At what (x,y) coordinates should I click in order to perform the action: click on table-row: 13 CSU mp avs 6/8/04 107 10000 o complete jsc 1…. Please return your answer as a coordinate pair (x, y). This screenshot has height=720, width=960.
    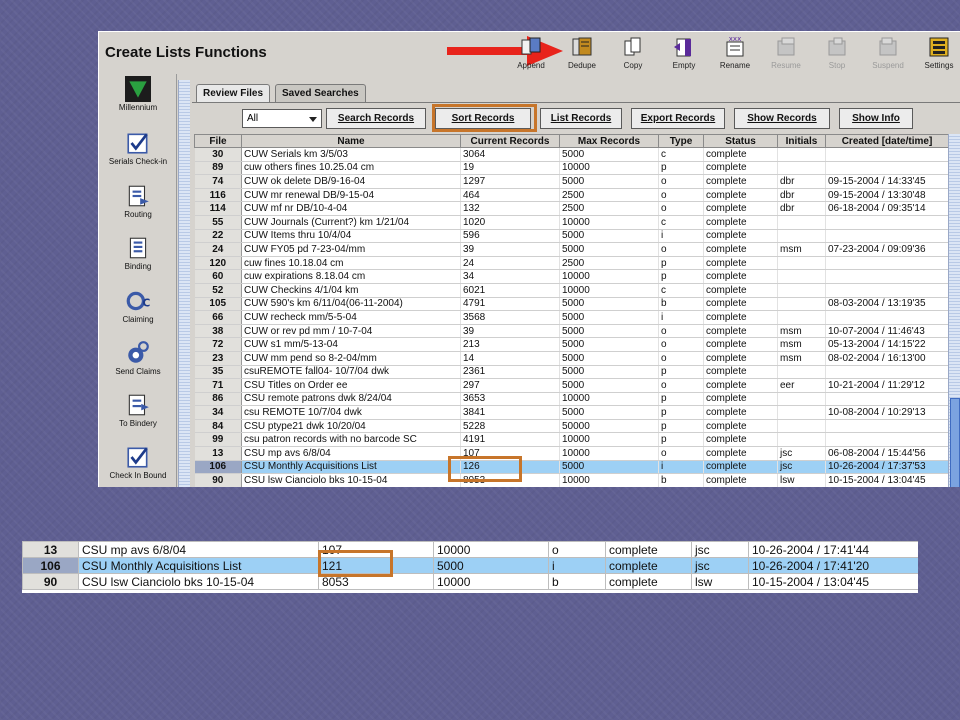
    Looking at the image, I should click on (470, 549).